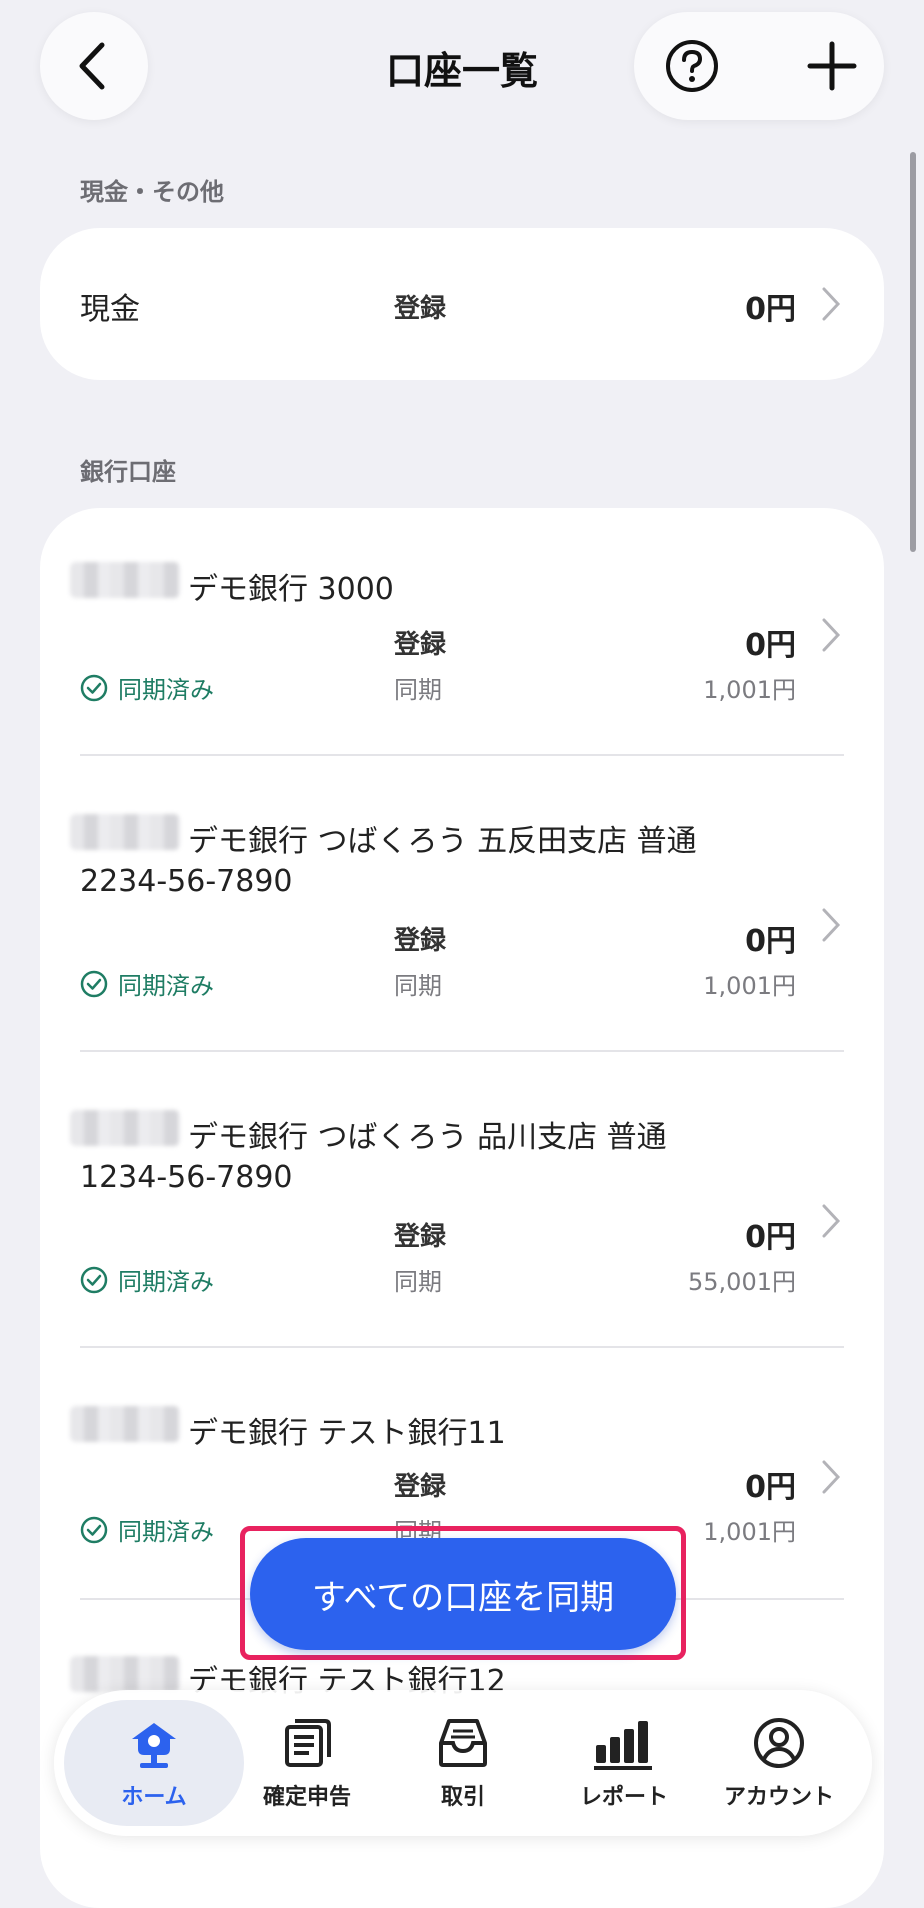 This screenshot has width=924, height=1908. Describe the element at coordinates (152, 192) in the screenshot. I see `section-label-cash: 現金・その他` at that location.